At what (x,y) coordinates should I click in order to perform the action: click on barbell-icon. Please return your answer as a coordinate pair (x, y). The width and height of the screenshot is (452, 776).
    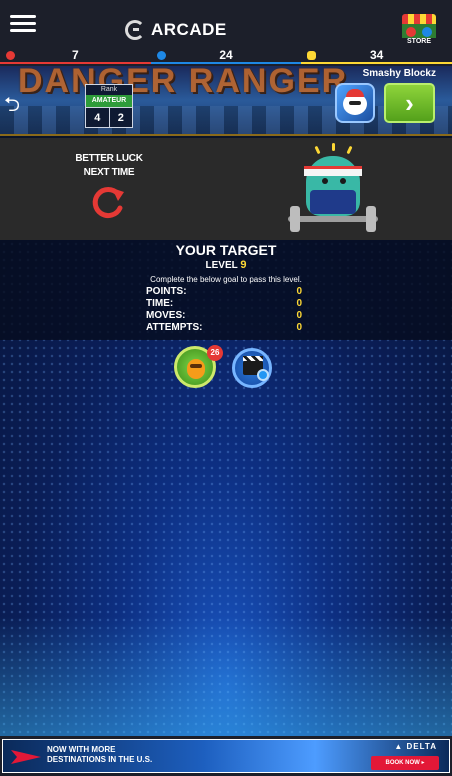
    Looking at the image, I should click on (333, 219).